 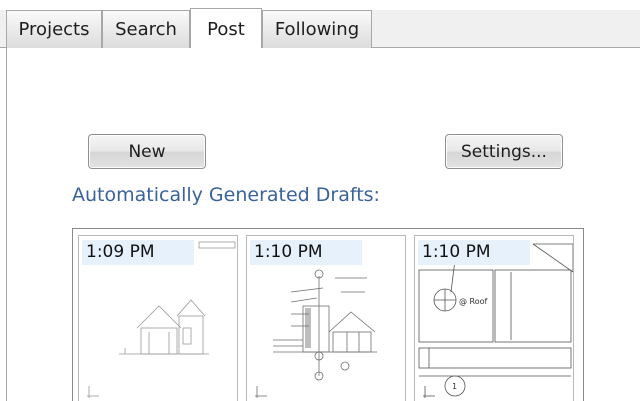 I want to click on draft-thumbnail: 1:10 PM, so click(x=326, y=318).